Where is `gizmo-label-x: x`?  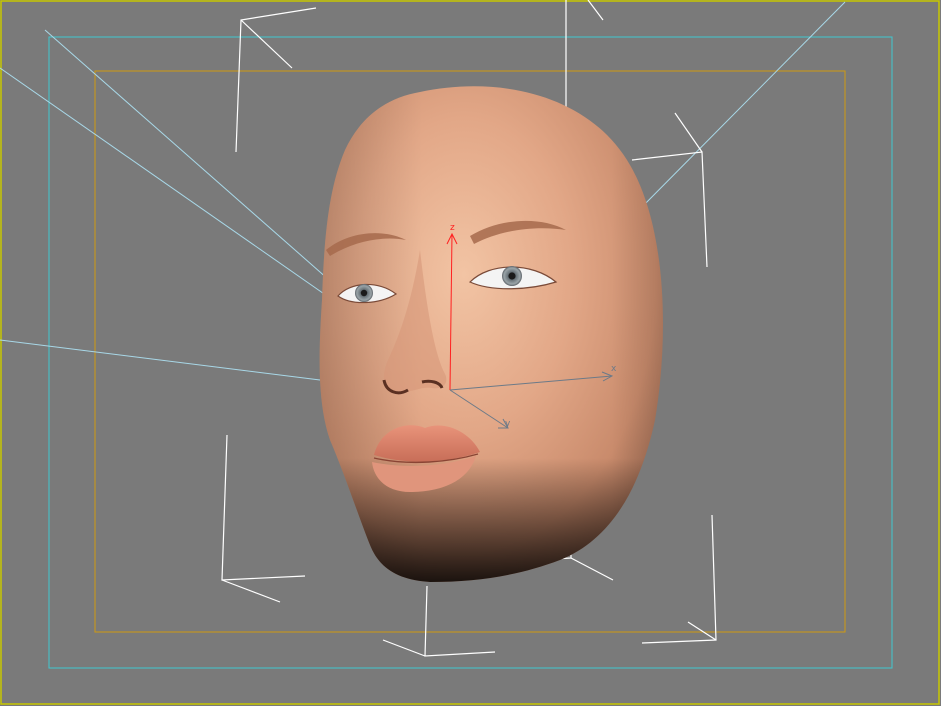 gizmo-label-x: x is located at coordinates (614, 369).